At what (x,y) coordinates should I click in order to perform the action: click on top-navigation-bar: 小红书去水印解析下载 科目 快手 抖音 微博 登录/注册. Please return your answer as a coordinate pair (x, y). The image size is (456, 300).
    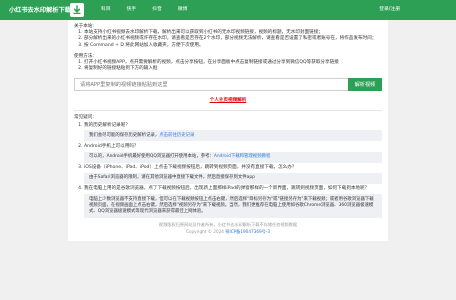
    Looking at the image, I should click on (228, 10).